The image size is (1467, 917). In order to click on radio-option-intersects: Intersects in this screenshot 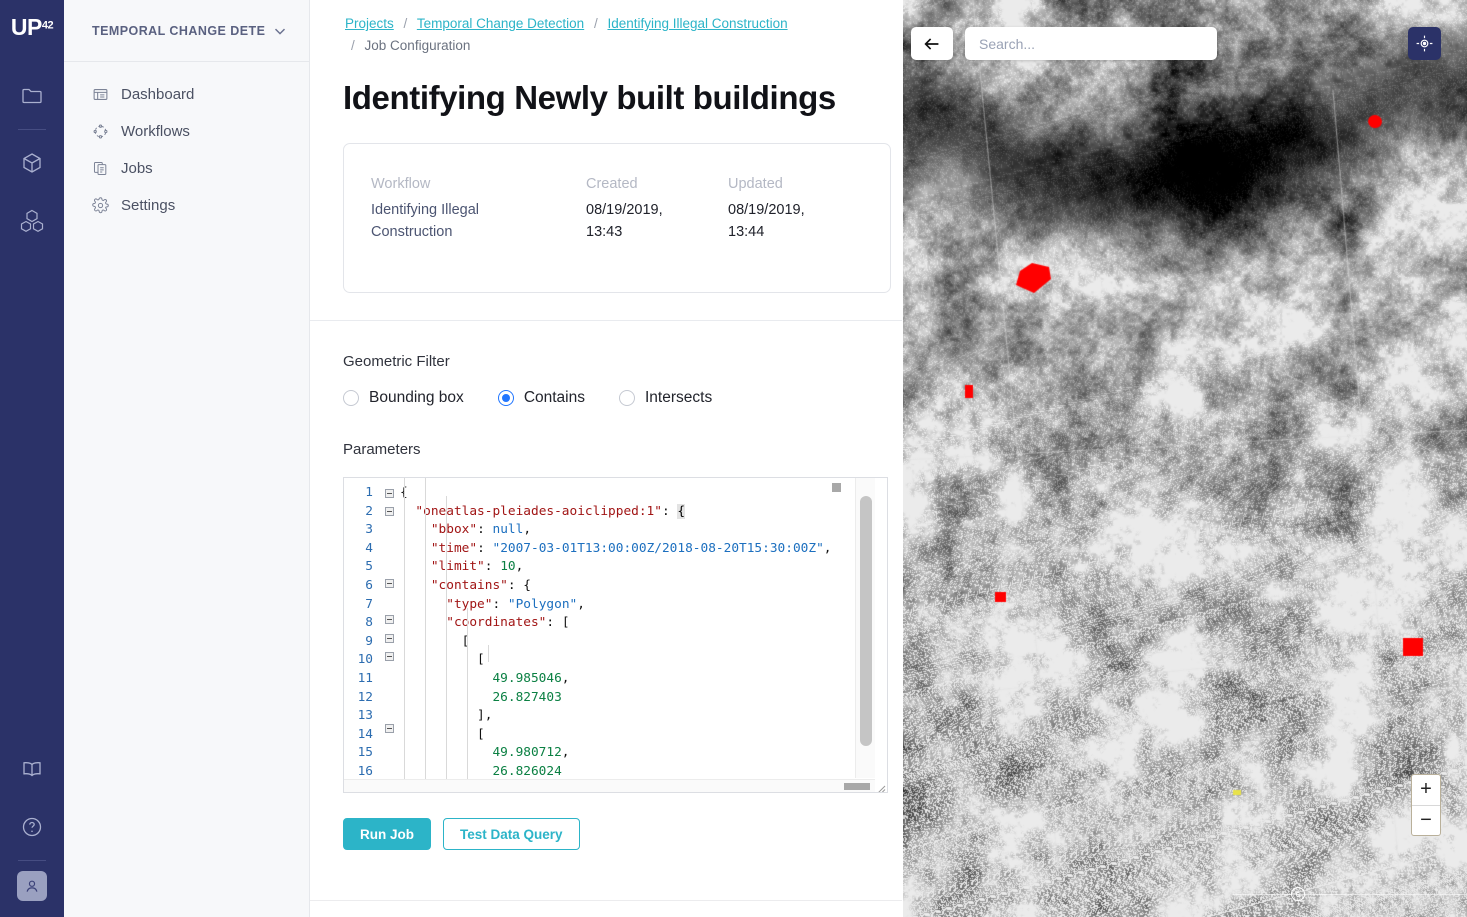, I will do `click(665, 398)`.